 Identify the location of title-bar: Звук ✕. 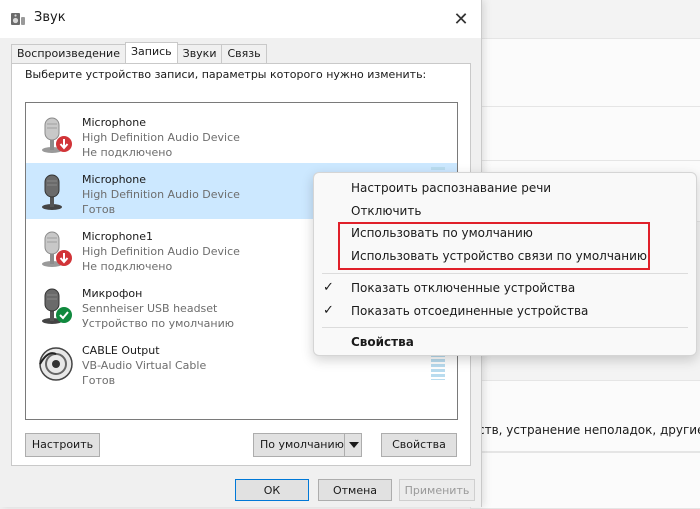
(240, 19).